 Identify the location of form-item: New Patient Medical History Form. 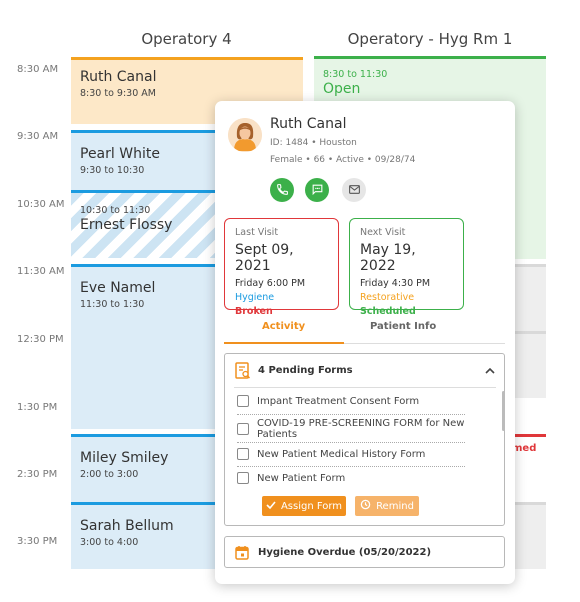
(351, 454).